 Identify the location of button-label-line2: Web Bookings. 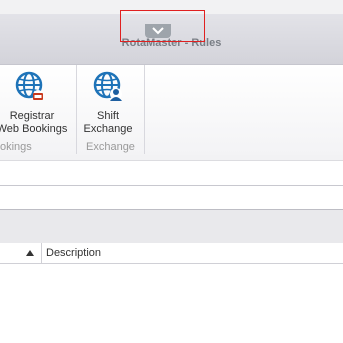
(34, 129).